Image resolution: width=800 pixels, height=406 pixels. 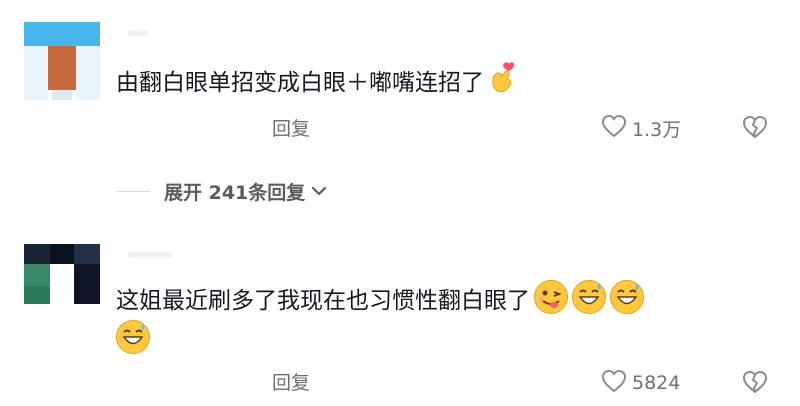 I want to click on expand-replies-label: 展开 241条回复, so click(x=235, y=193).